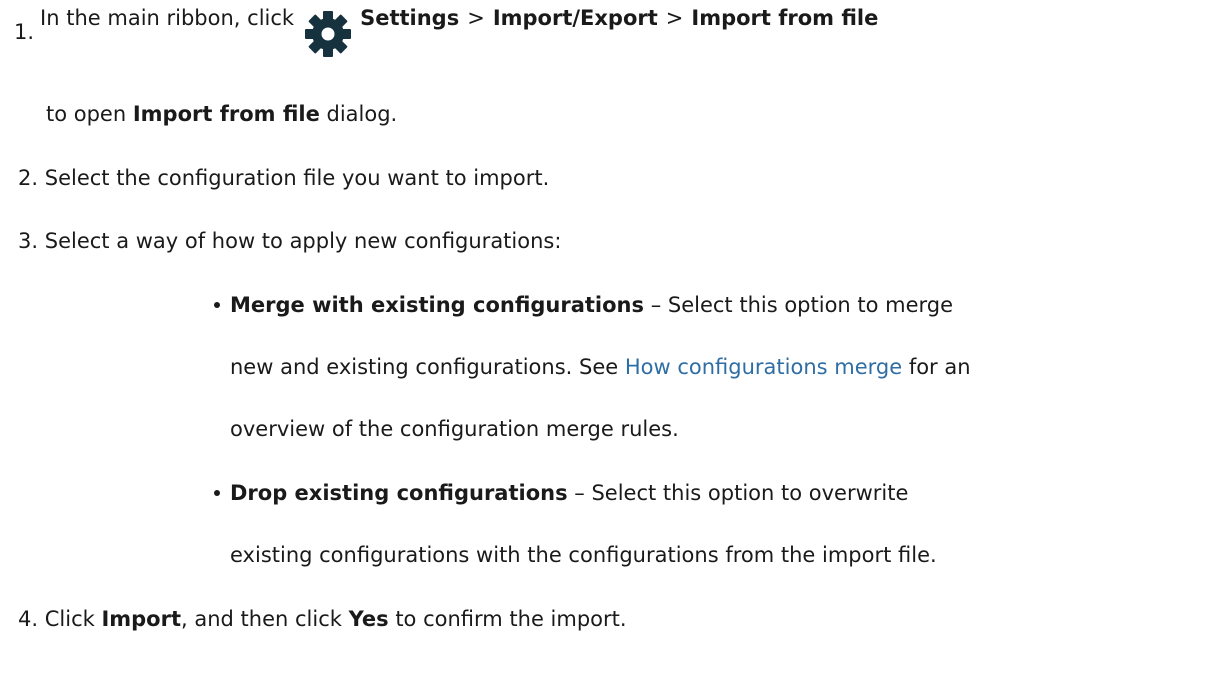 The width and height of the screenshot is (1211, 683). I want to click on step-1-cont-pre: to open, so click(89, 114).